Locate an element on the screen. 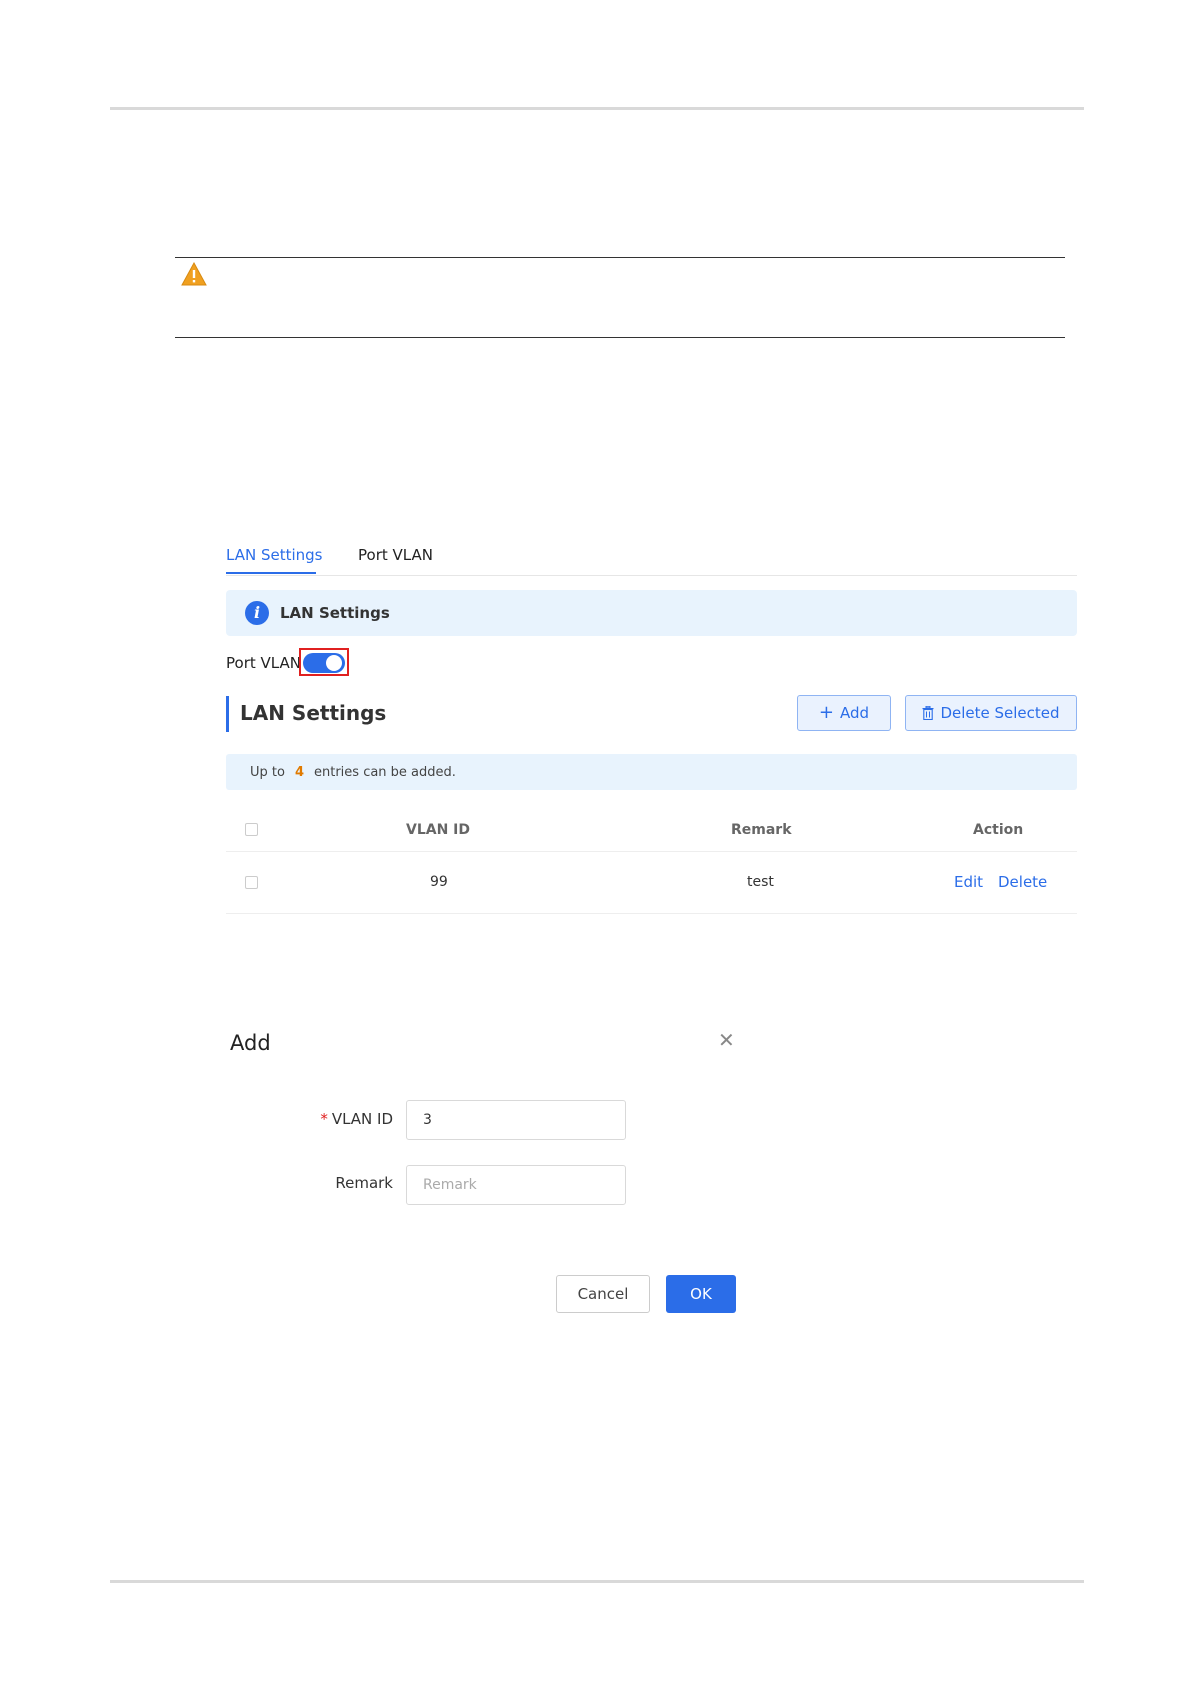 The width and height of the screenshot is (1191, 1684). delete-link: Delete is located at coordinates (1022, 882).